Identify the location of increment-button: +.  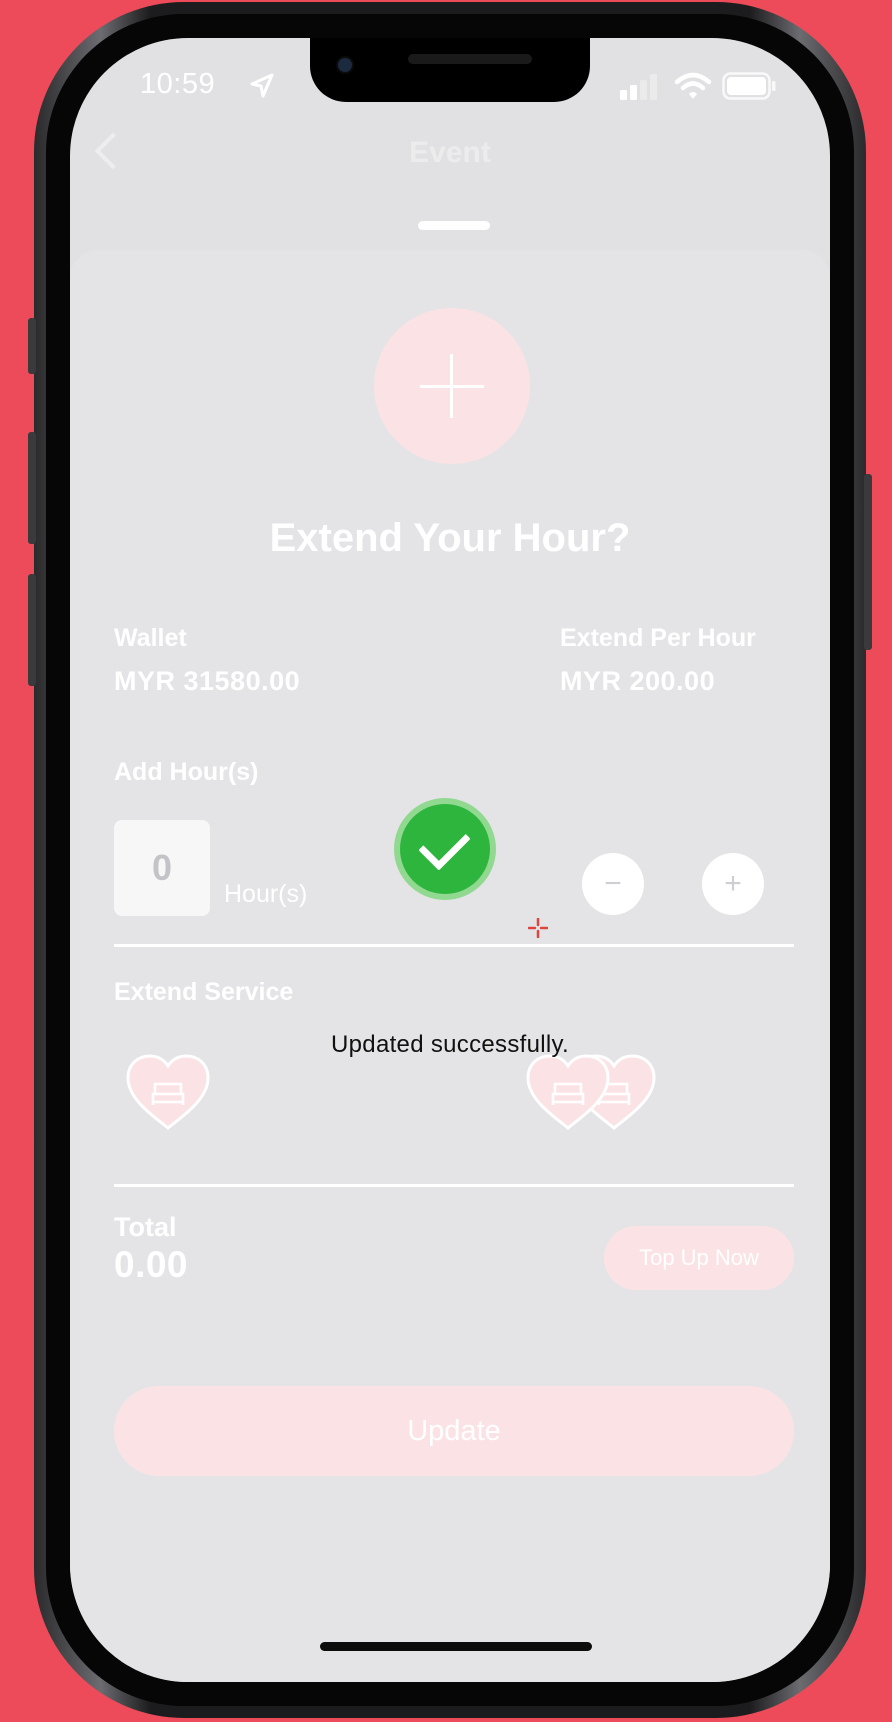
(733, 884).